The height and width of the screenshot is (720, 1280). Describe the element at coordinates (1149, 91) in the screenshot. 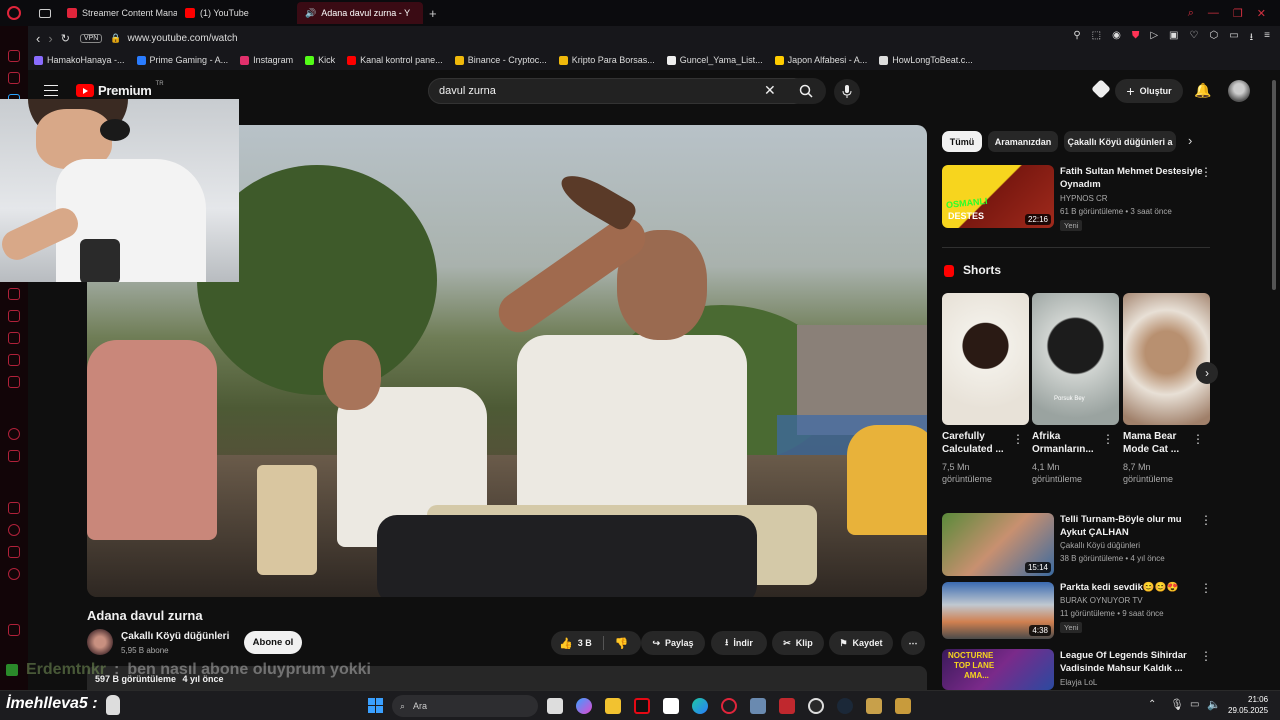

I see `create-button: + Oluştur` at that location.